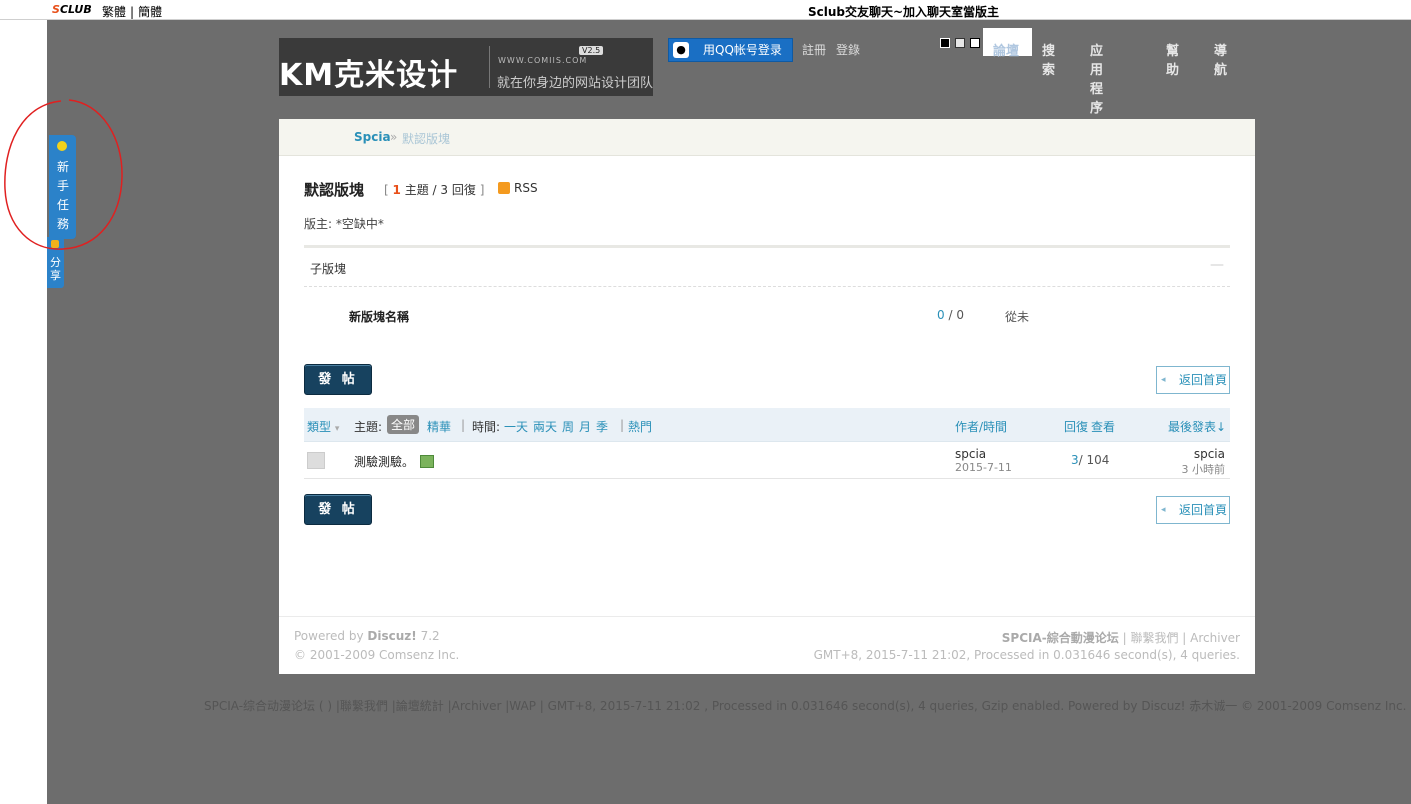 This screenshot has width=1411, height=804. What do you see at coordinates (337, 429) in the screenshot?
I see `type-dropdown-icon: ▾` at bounding box center [337, 429].